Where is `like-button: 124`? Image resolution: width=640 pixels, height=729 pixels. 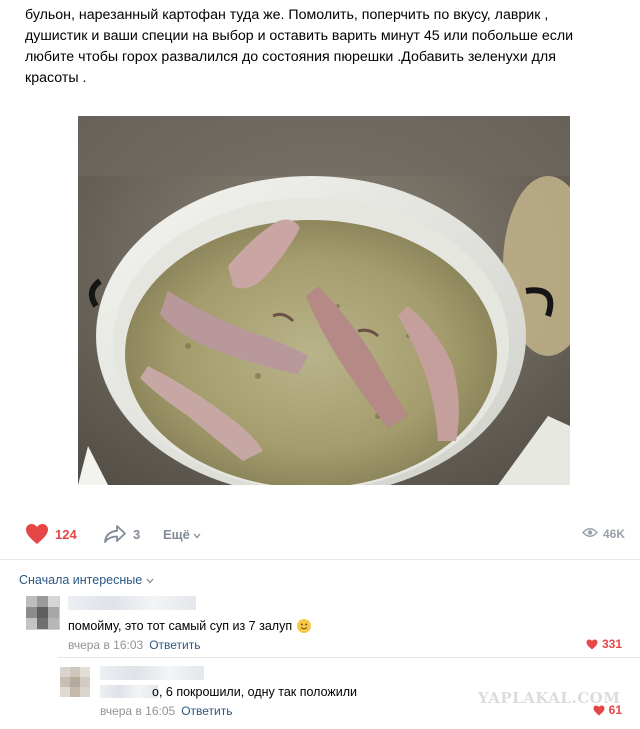
like-button: 124 is located at coordinates (51, 534).